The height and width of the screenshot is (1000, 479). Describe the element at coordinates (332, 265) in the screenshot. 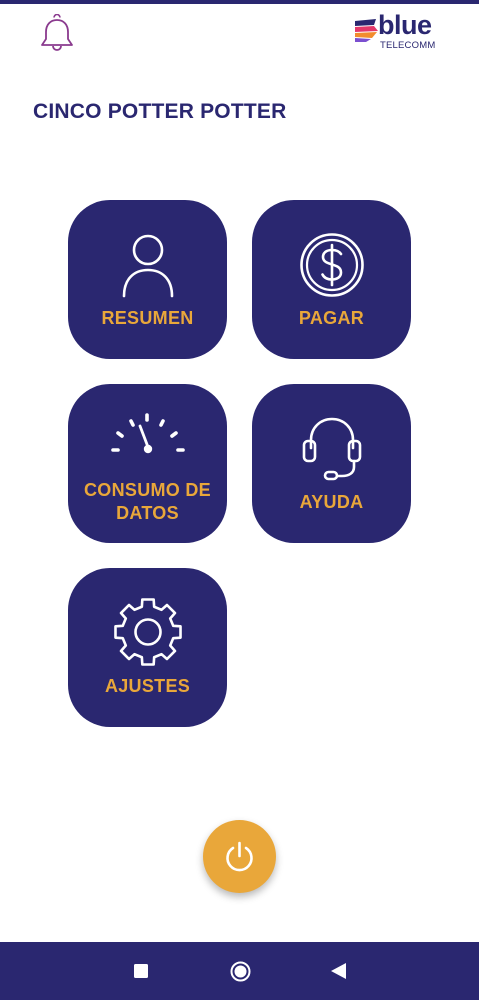

I see `dollar-icon` at that location.